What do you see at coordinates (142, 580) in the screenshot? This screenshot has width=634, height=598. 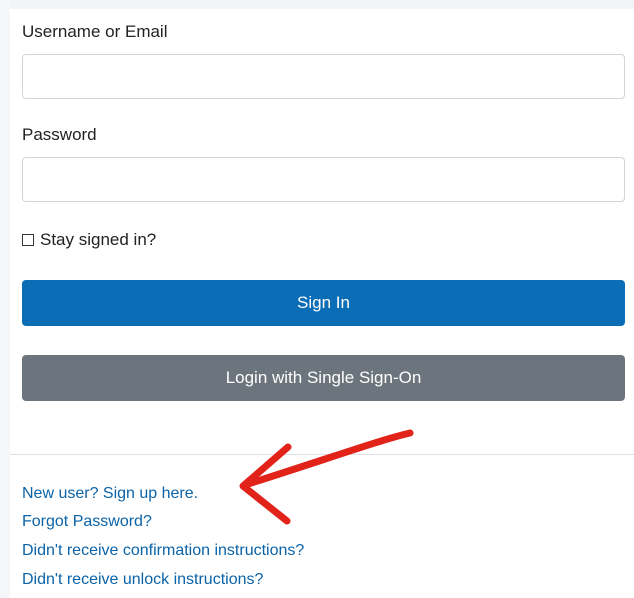 I see `unlock-instructions-link: Didn't receive unlock instructions?` at bounding box center [142, 580].